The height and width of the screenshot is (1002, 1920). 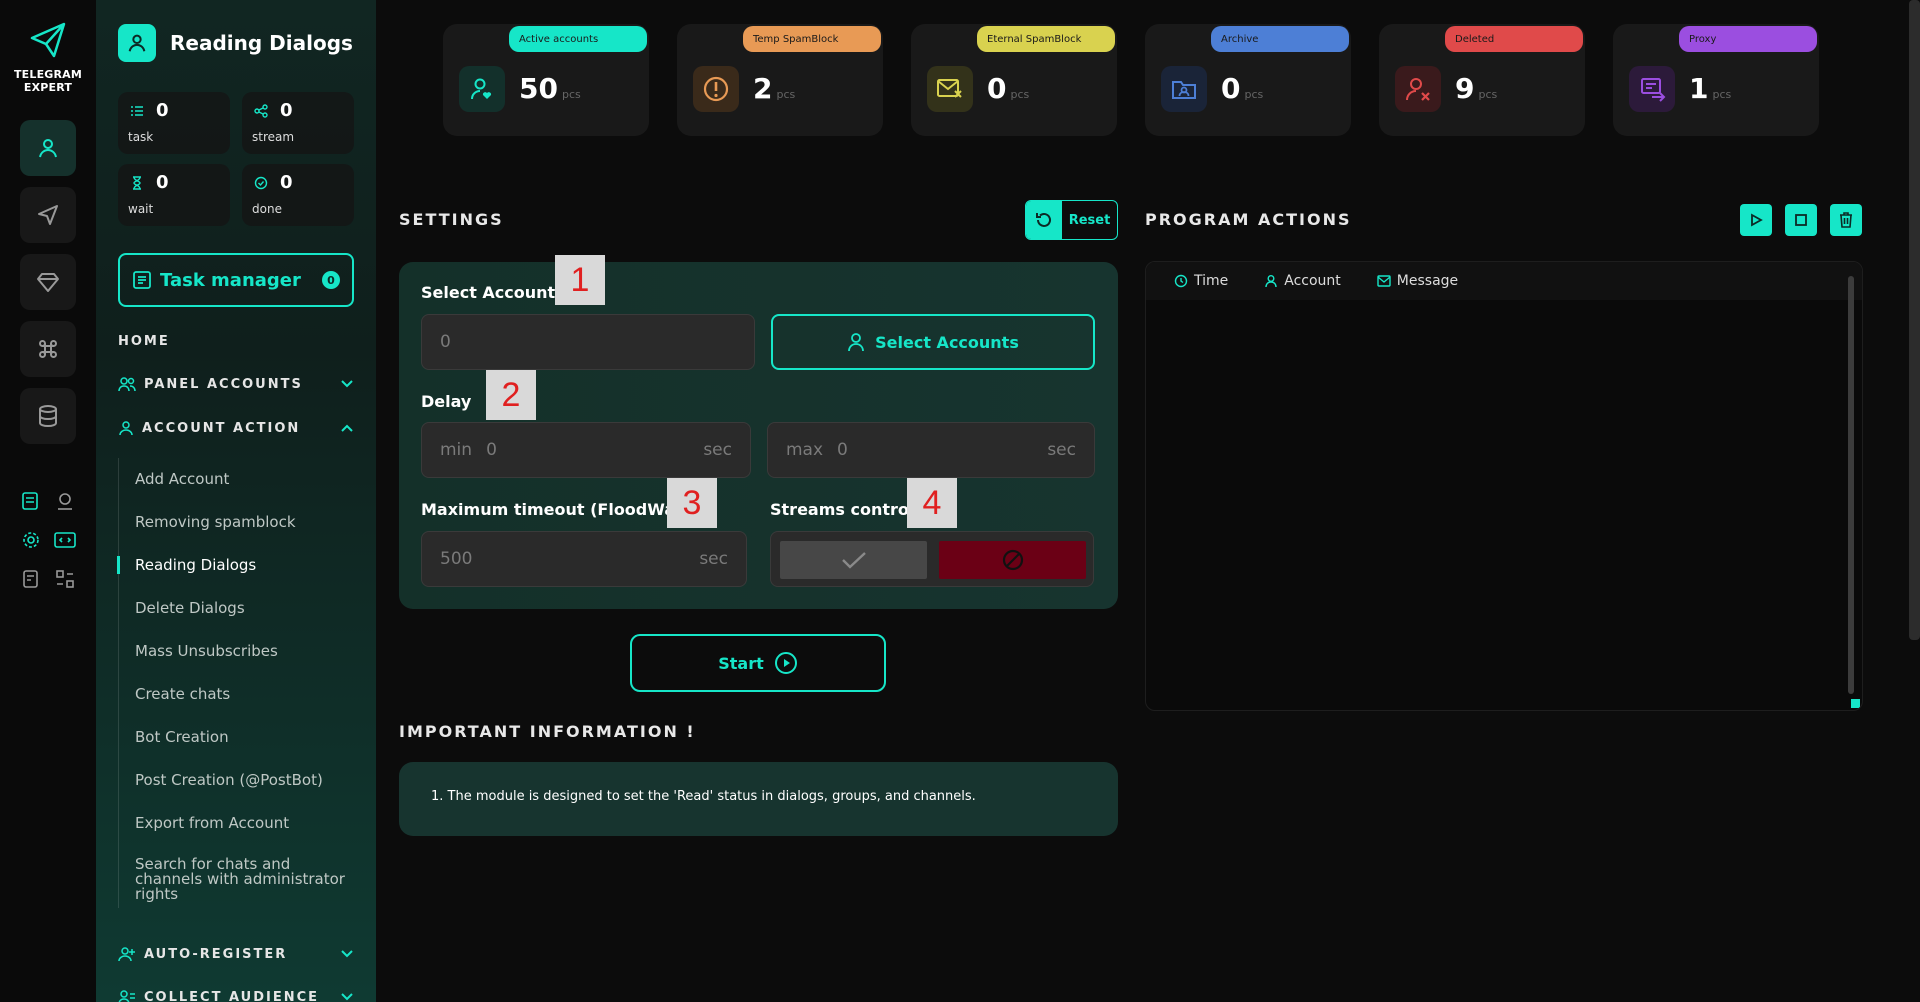 What do you see at coordinates (236, 780) in the screenshot?
I see `menu-post-creation: Post Creation (@PostBot)` at bounding box center [236, 780].